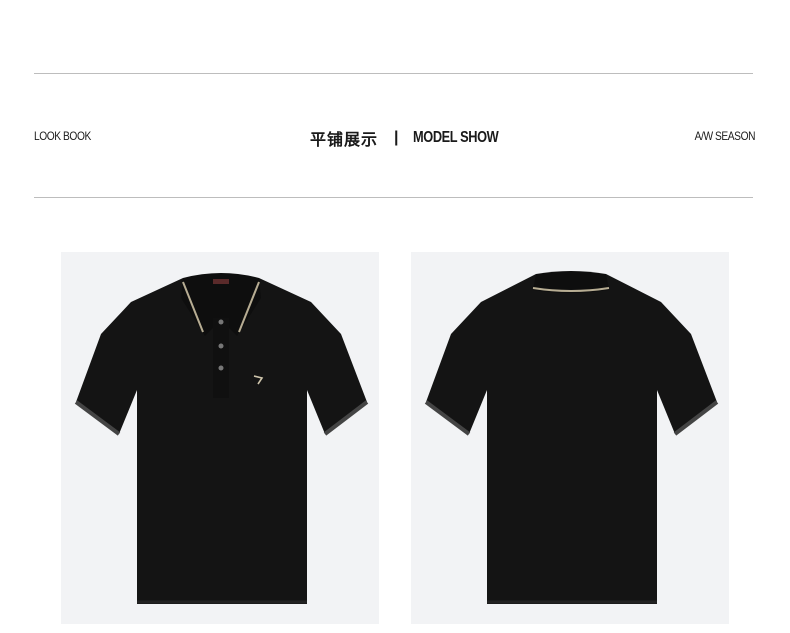 The image size is (790, 633). What do you see at coordinates (344, 140) in the screenshot?
I see `title-chinese: 平铺展示` at bounding box center [344, 140].